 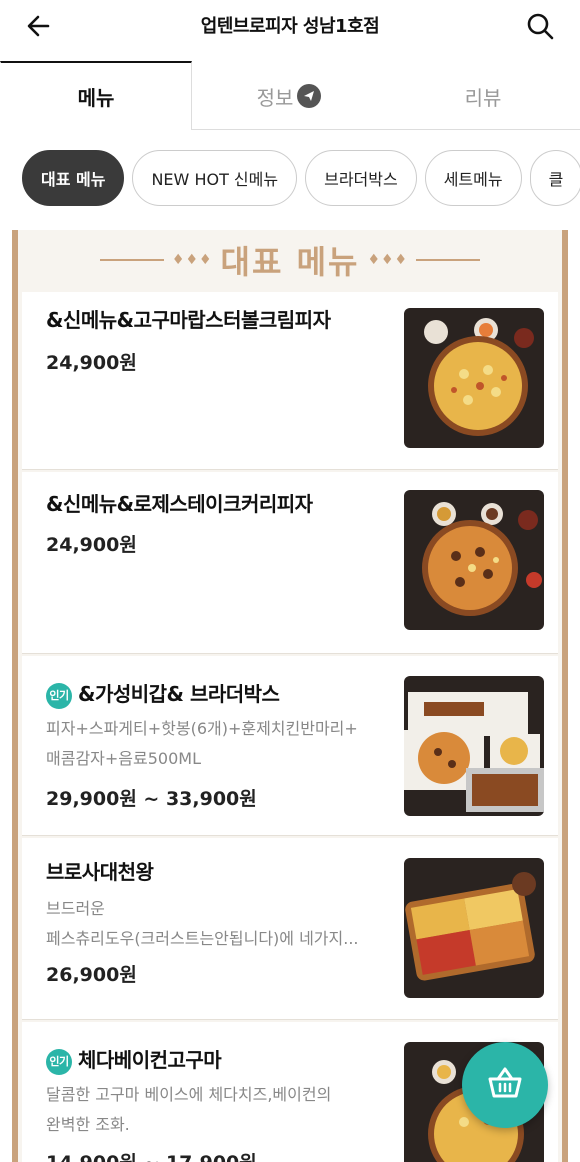 I want to click on menu-item-price: 14,900원 ~ 17,900원, so click(x=151, y=1155).